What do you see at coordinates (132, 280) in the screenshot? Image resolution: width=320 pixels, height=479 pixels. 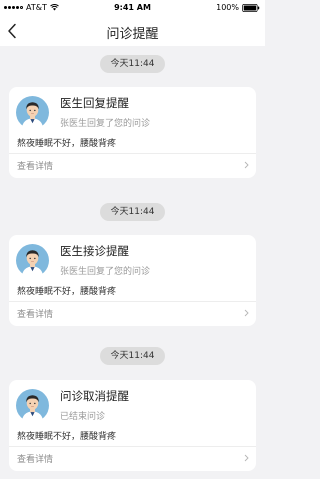 I see `message-card: 医生接诊提醒 张医生回复了您的问诊 熬夜睡眠不好，腰酸背疼 查看详情` at bounding box center [132, 280].